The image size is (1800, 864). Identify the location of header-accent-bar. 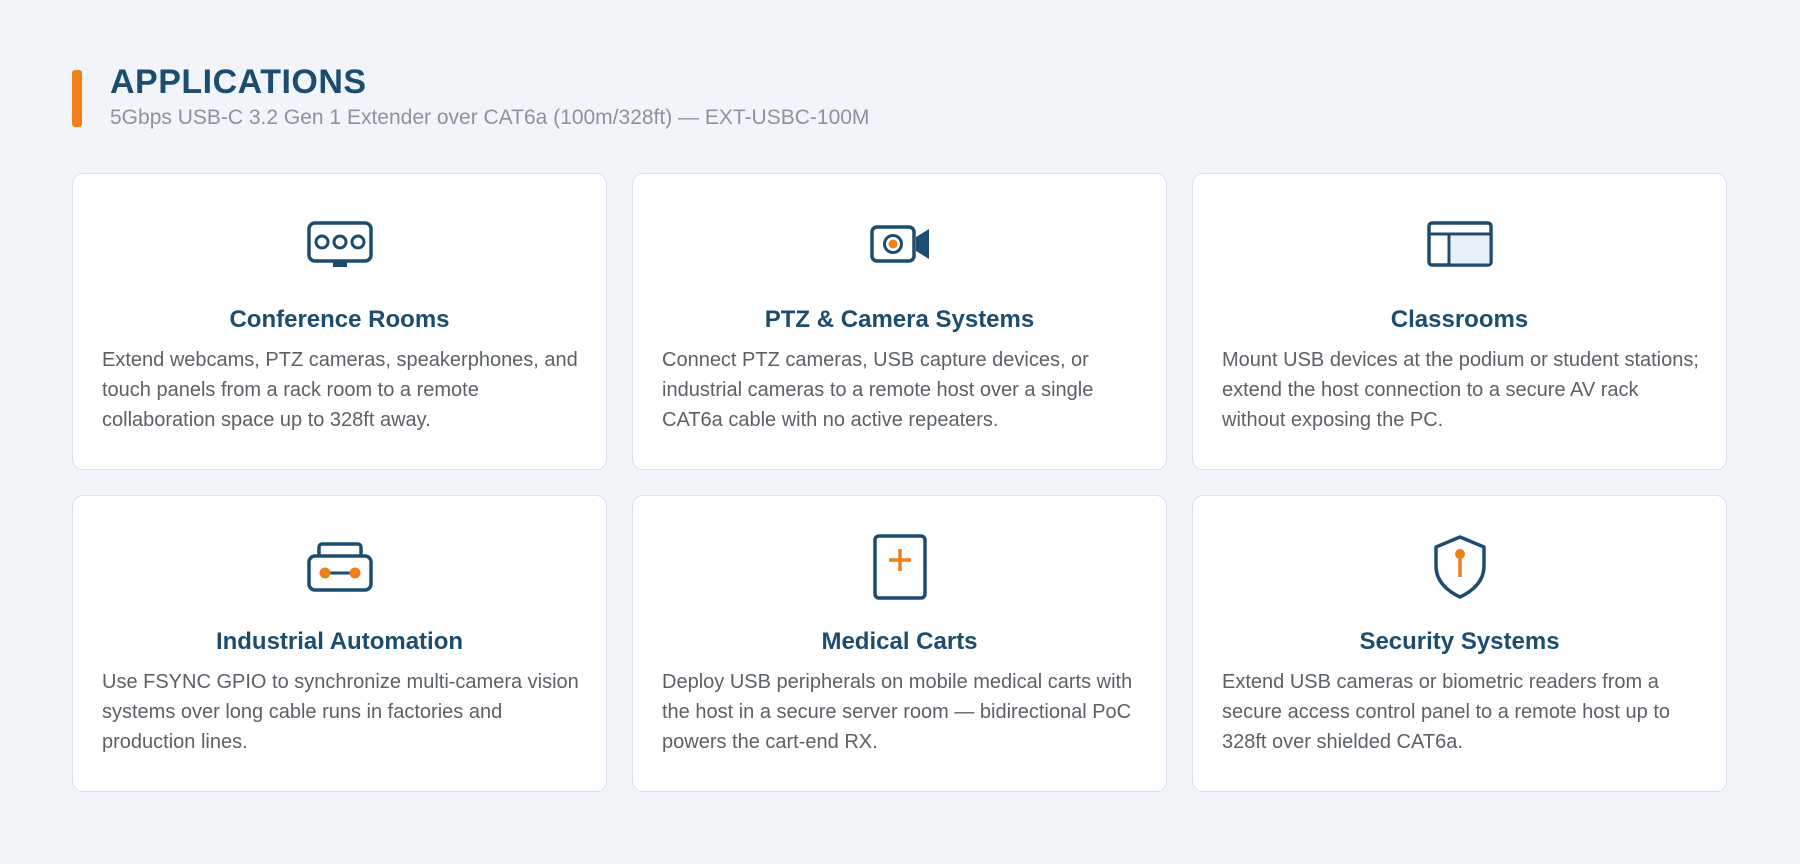
(77, 98).